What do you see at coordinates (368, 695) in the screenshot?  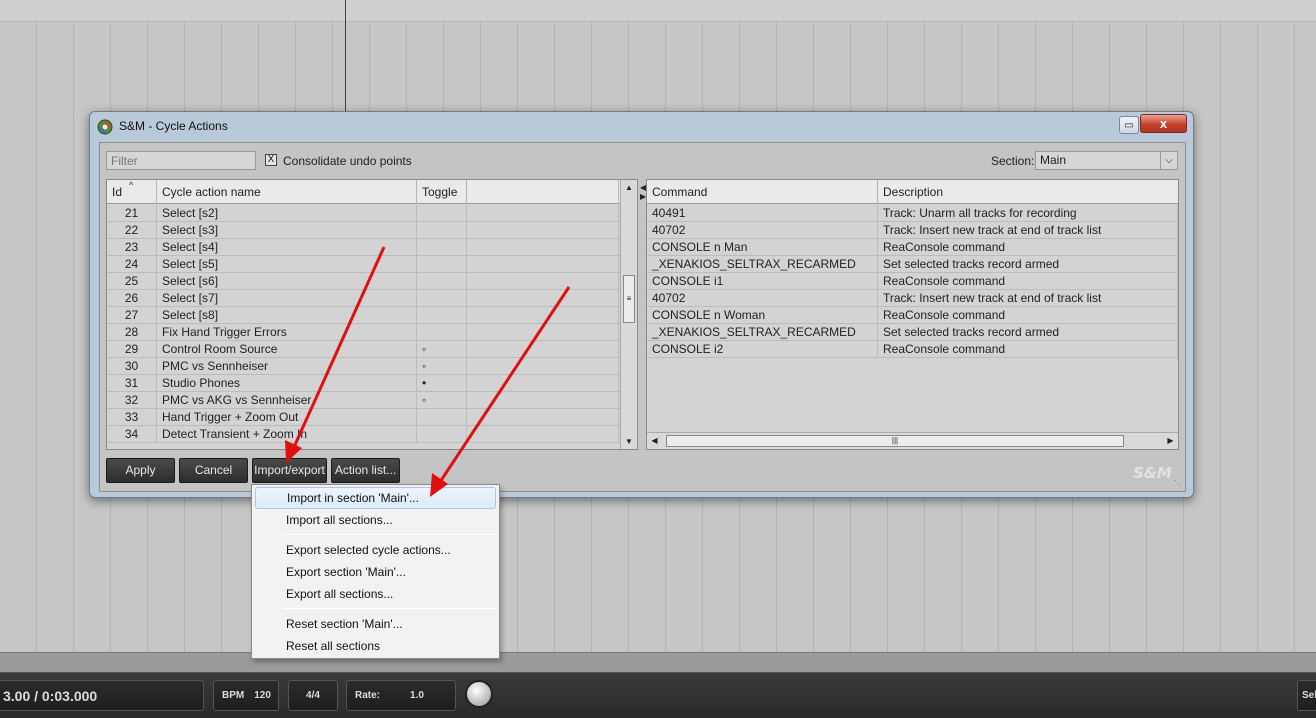 I see `rate-label: Rate:` at bounding box center [368, 695].